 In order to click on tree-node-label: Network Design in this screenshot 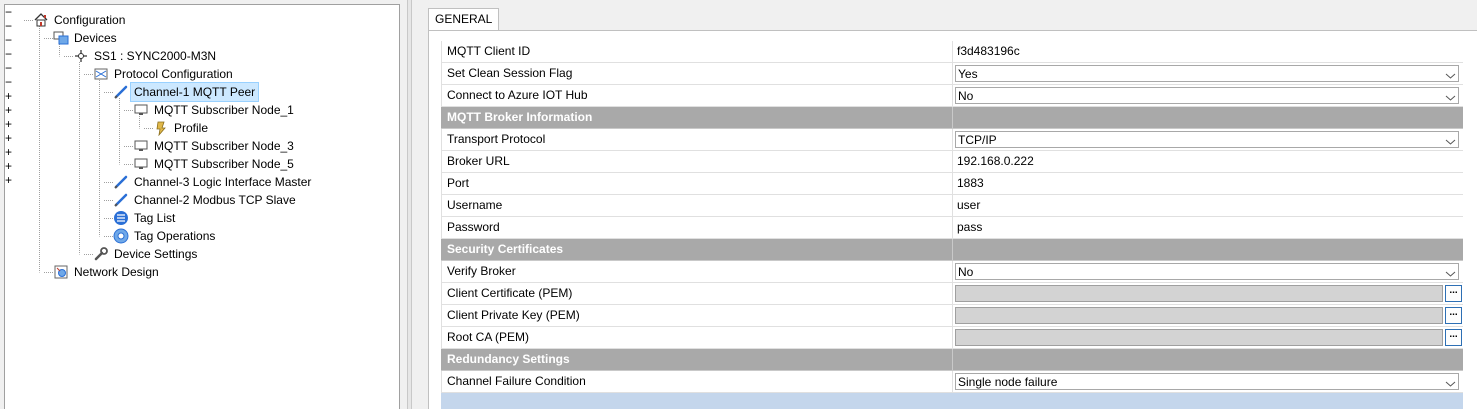, I will do `click(116, 272)`.